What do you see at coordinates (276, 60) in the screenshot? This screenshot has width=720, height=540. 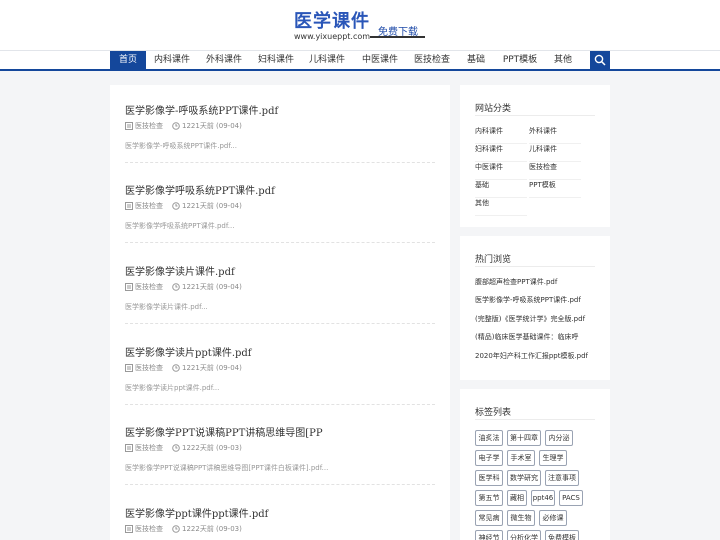 I see `nav-item-gynecology: 妇科课件` at bounding box center [276, 60].